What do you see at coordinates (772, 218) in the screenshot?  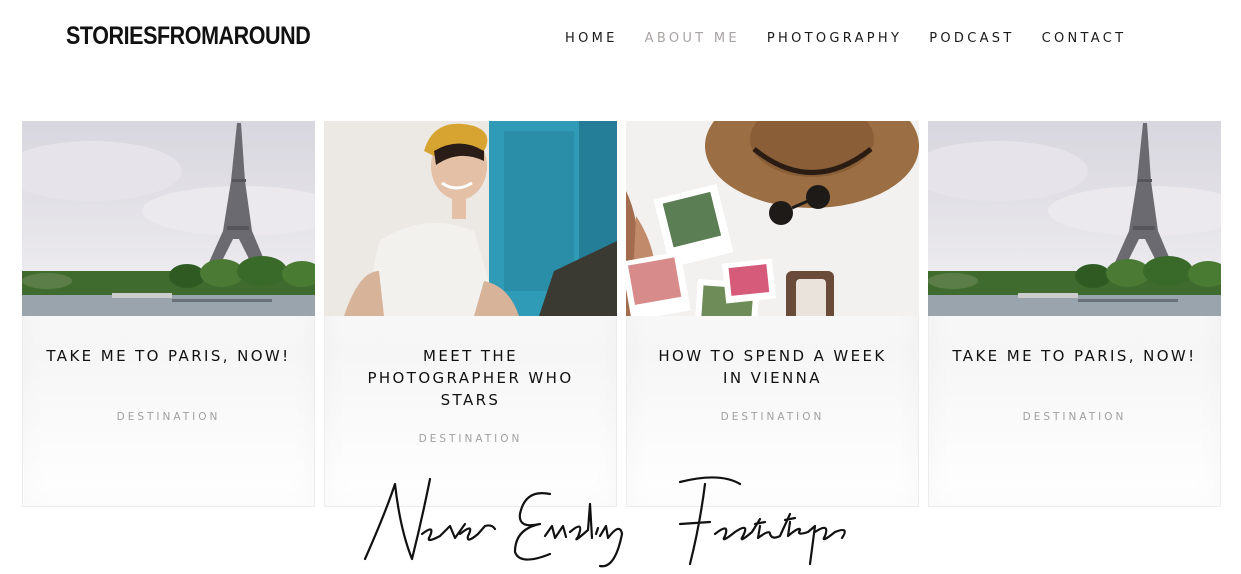 I see `hat-and-polaroids-photo` at bounding box center [772, 218].